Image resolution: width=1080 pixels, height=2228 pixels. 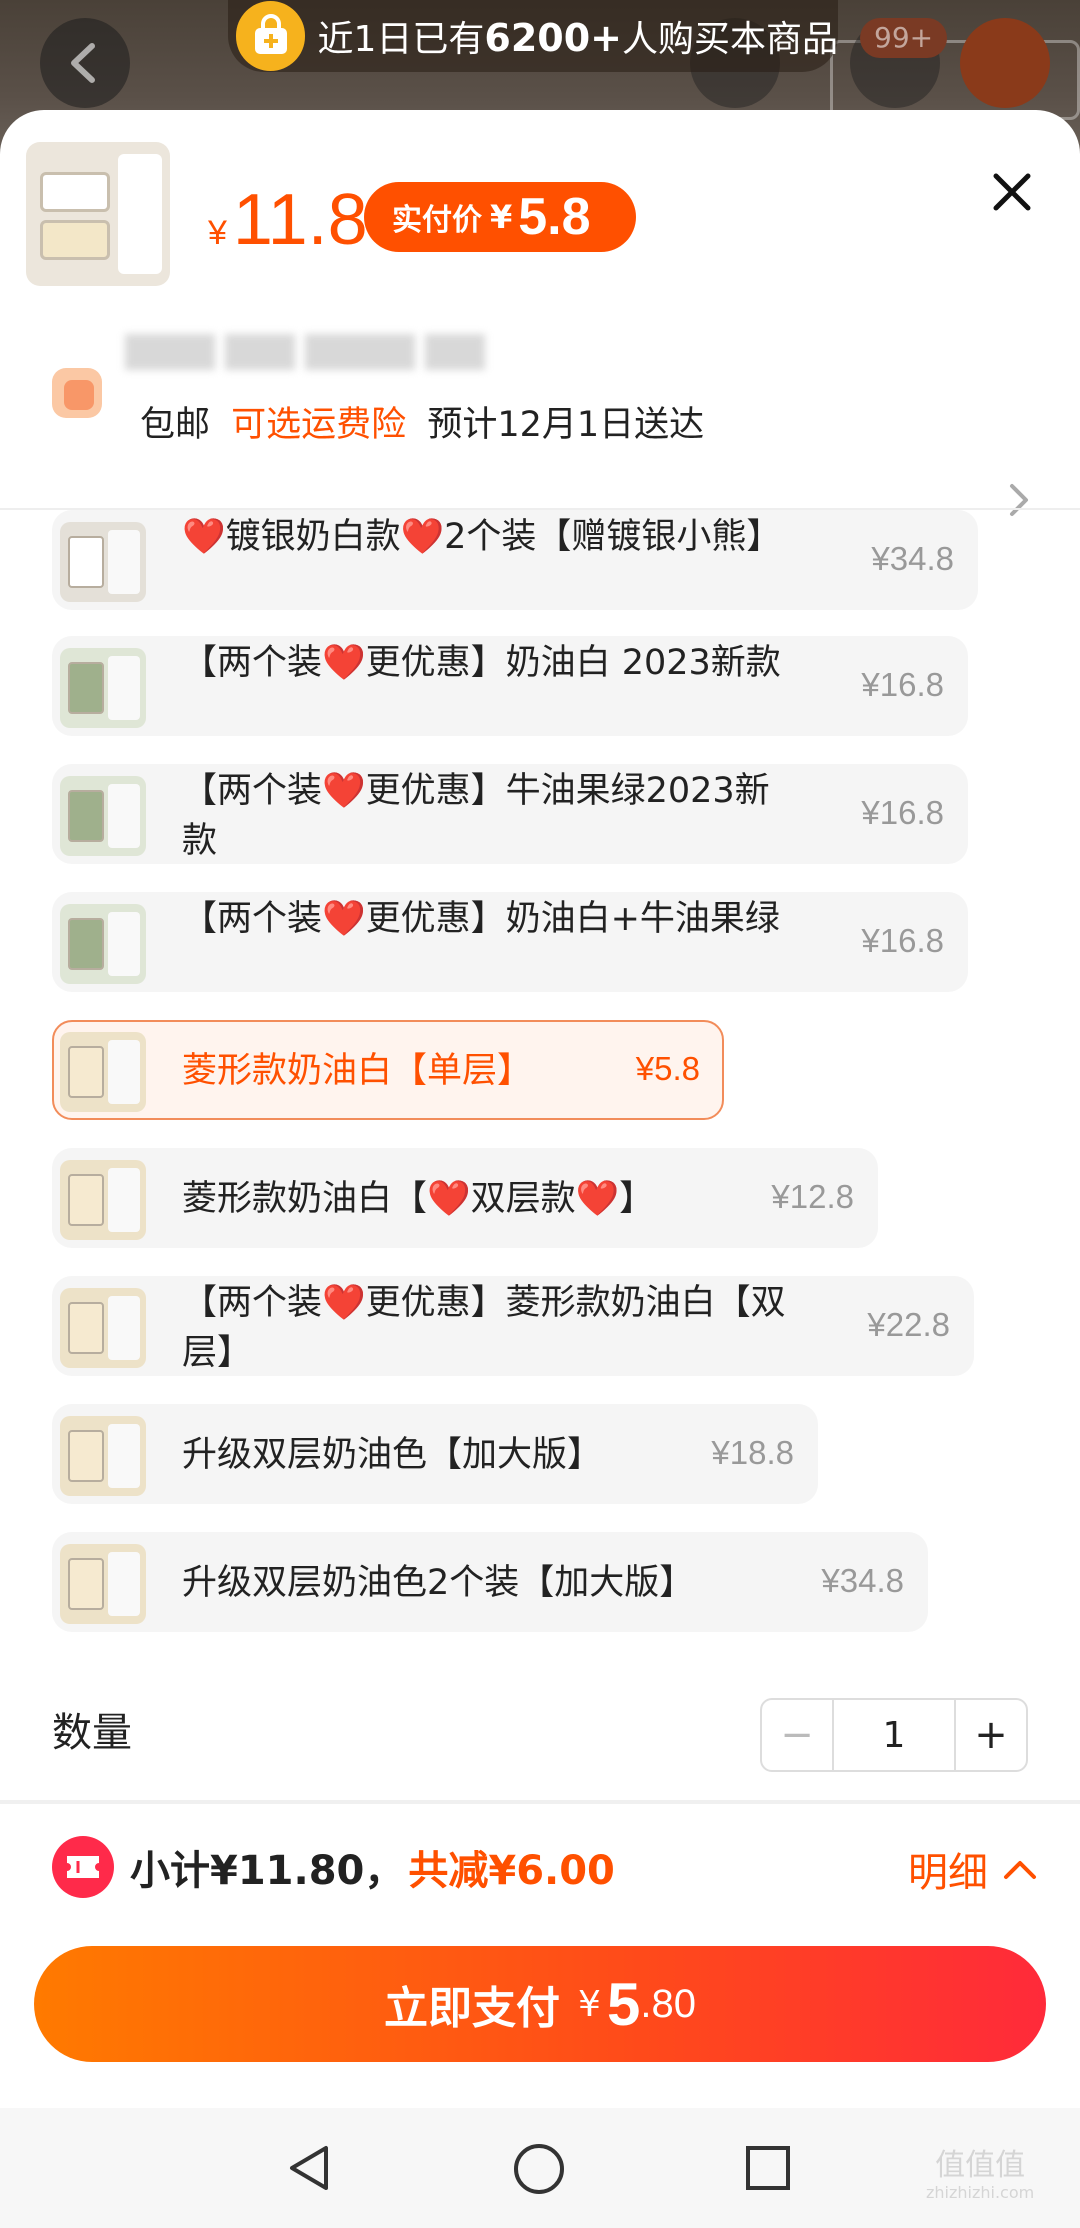 What do you see at coordinates (418, 1199) in the screenshot?
I see `variant-name: 菱形款奶油白【❤️双层款❤️】` at bounding box center [418, 1199].